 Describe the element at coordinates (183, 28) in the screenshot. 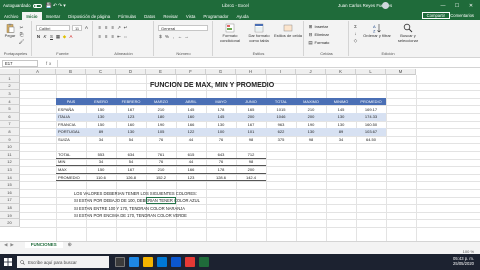

I see `number-format-dropdown: General` at that location.